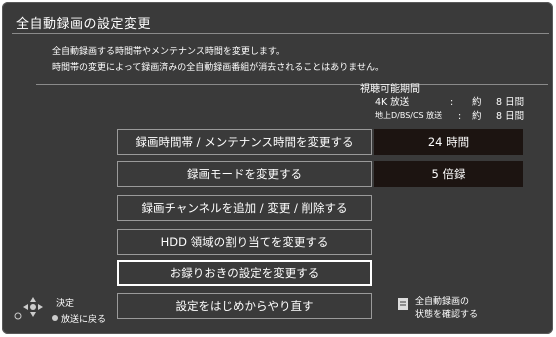  Describe the element at coordinates (244, 142) in the screenshot. I see `change-recording-time-button: 録画時間帯 / メンテナンス時間を変更する` at that location.